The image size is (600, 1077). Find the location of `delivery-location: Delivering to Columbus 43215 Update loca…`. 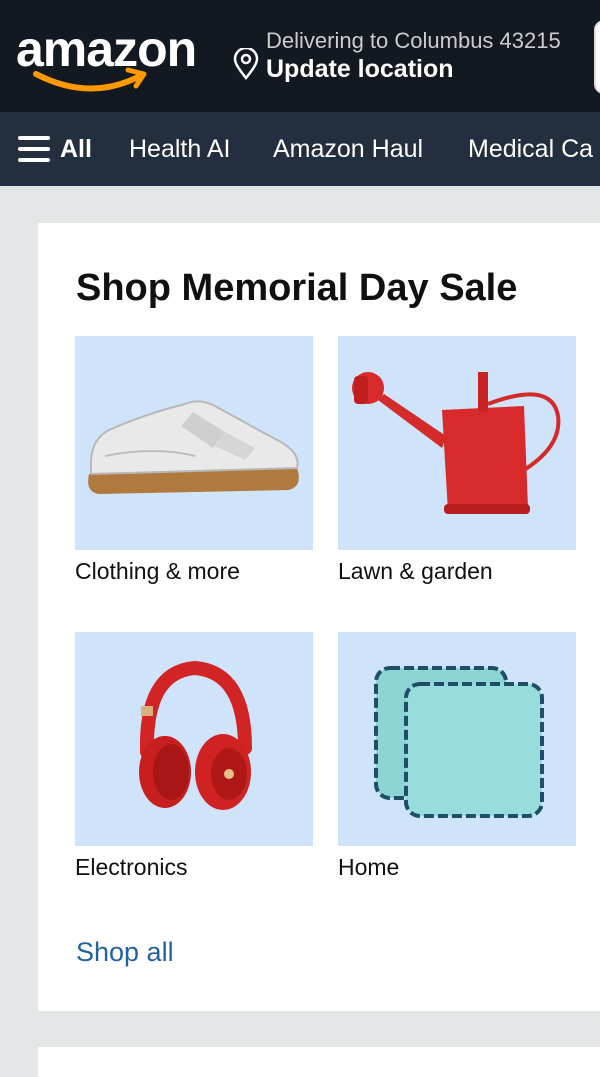

delivery-location: Delivering to Columbus 43215 Update loca… is located at coordinates (412, 58).